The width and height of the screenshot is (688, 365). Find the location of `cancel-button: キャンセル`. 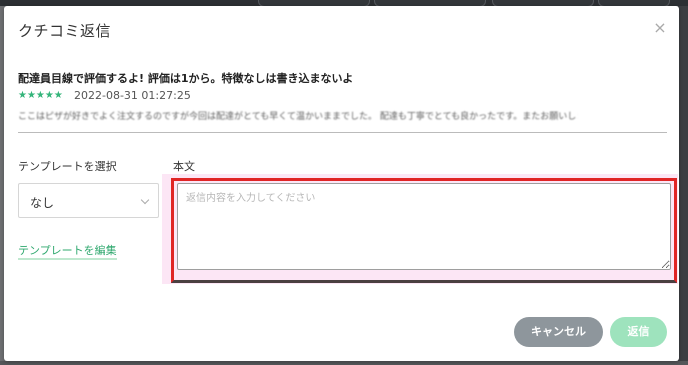

cancel-button: キャンセル is located at coordinates (558, 332).